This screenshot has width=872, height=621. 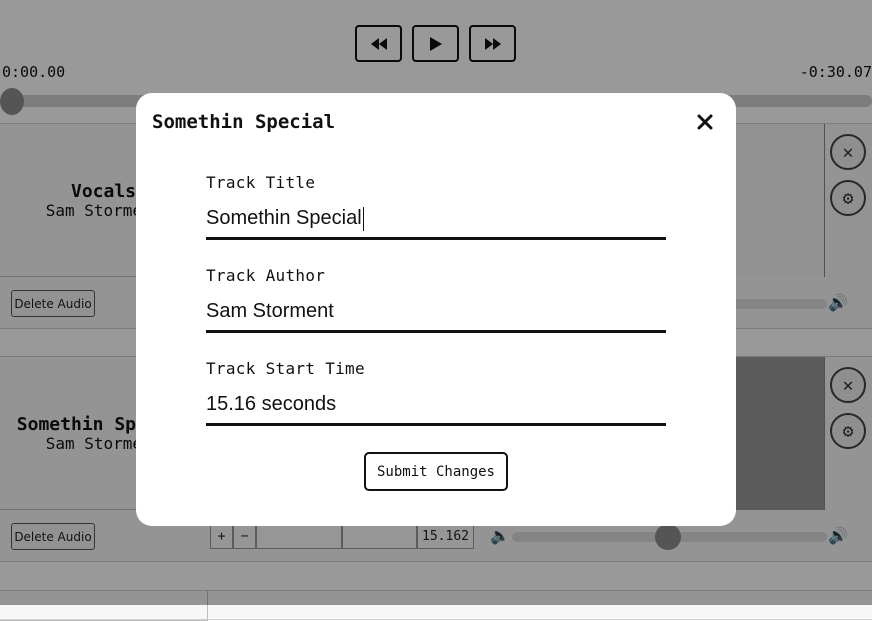 What do you see at coordinates (271, 404) in the screenshot?
I see `track-start-time-value: 15.16 seconds` at bounding box center [271, 404].